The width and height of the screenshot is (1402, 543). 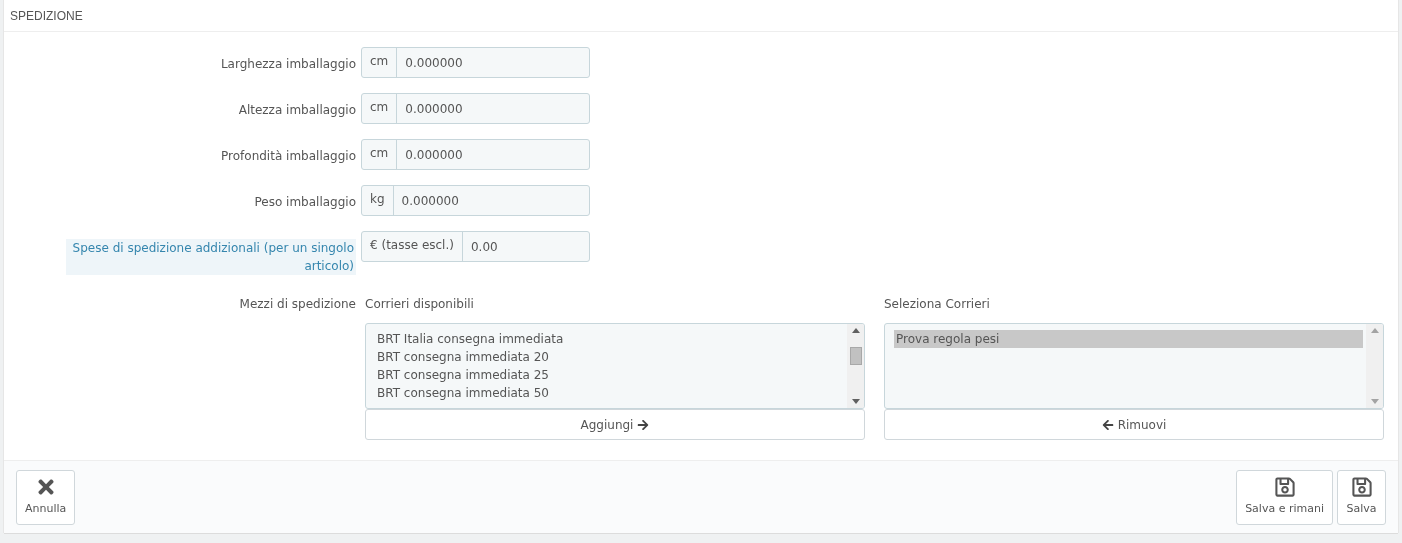 What do you see at coordinates (643, 424) in the screenshot?
I see `arrow-right-icon` at bounding box center [643, 424].